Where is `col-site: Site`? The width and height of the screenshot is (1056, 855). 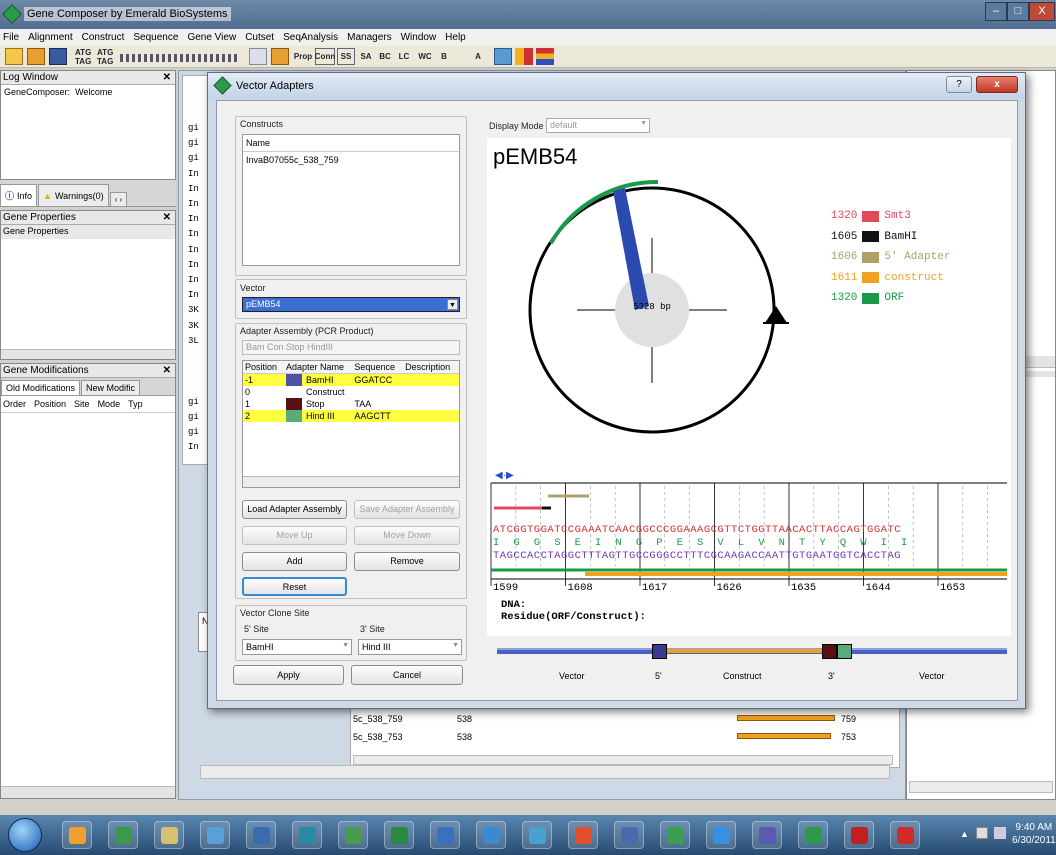
col-site: Site is located at coordinates (82, 404).